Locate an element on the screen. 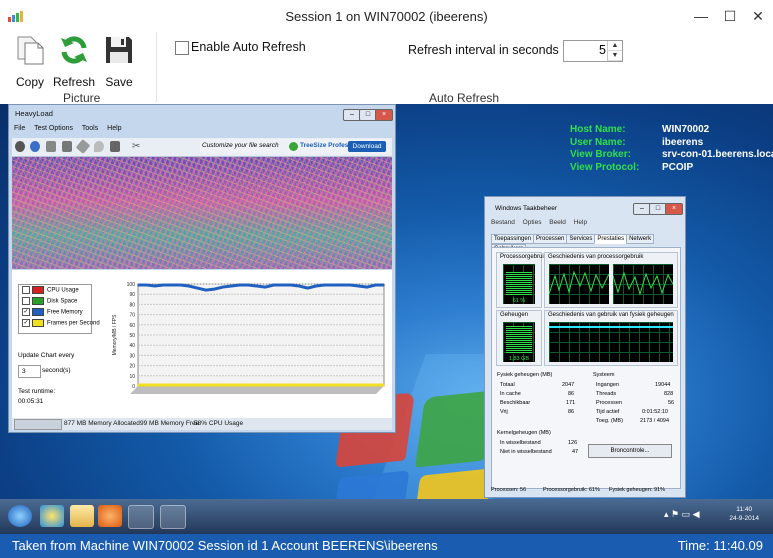 This screenshot has height=558, width=773. system-row-value: 828 is located at coordinates (669, 394).